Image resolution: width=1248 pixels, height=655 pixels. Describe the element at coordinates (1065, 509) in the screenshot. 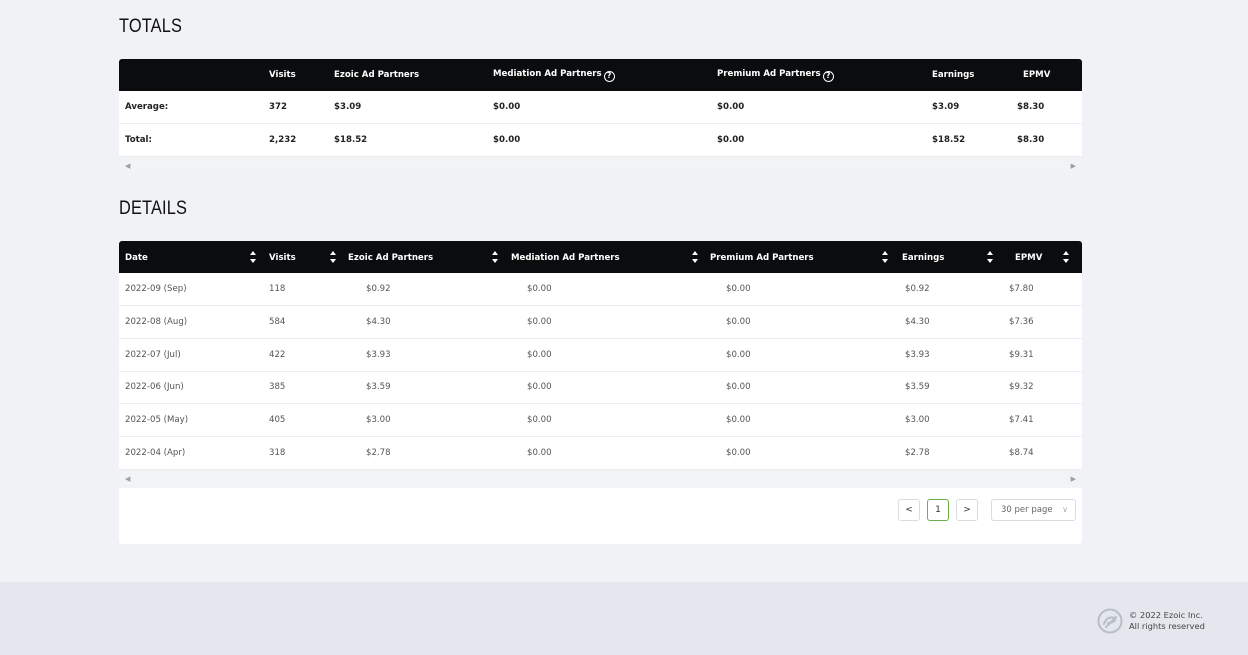

I see `chevron-down-icon: ∨` at that location.